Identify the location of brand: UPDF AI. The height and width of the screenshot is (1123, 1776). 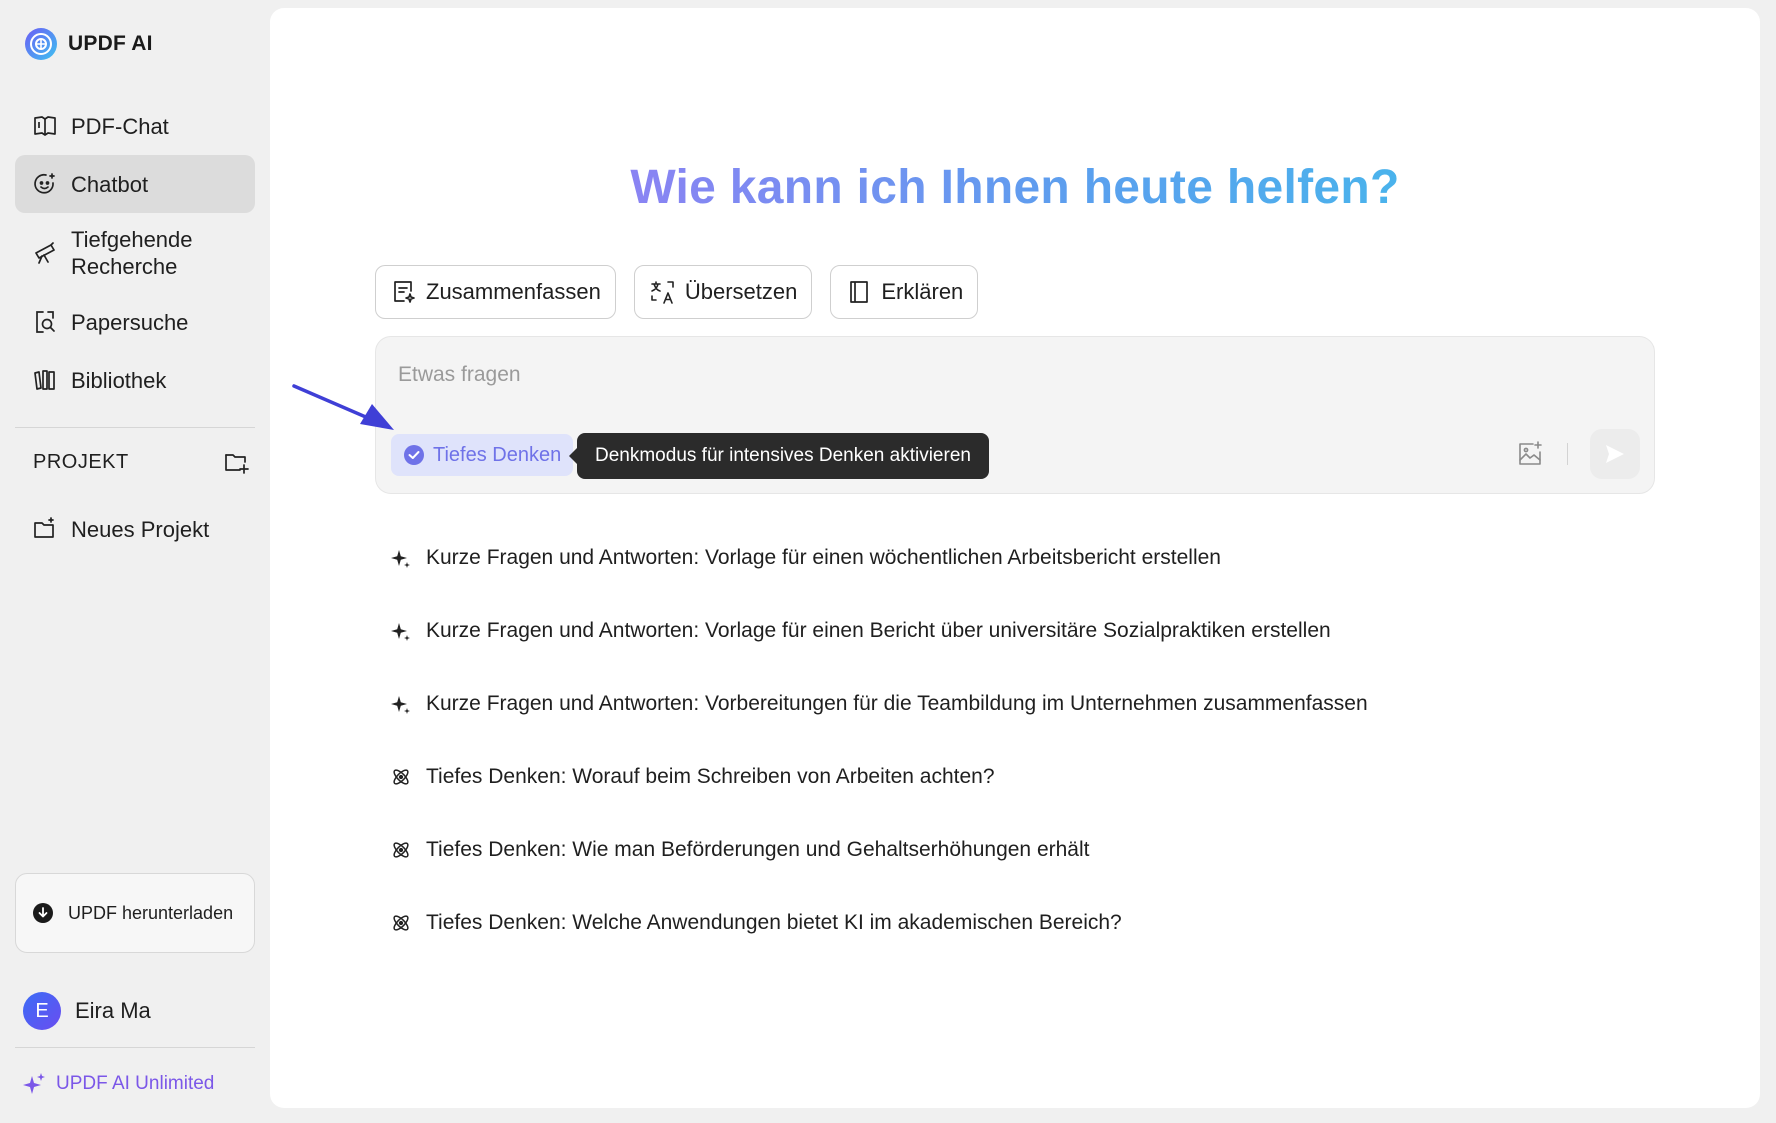
(88, 44).